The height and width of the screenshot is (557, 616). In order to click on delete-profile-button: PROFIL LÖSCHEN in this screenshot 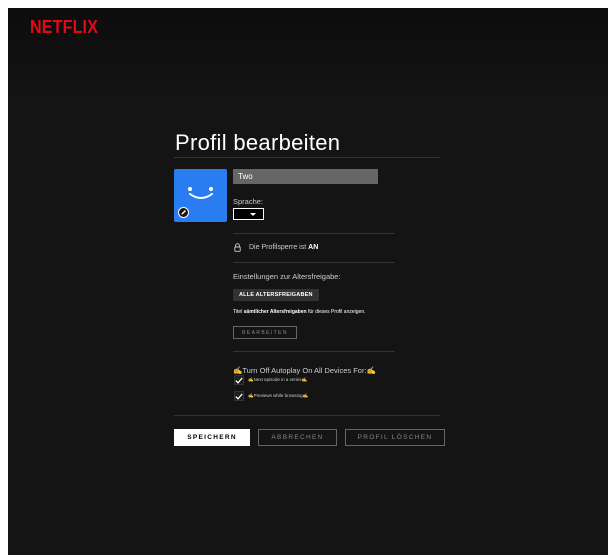, I will do `click(395, 437)`.